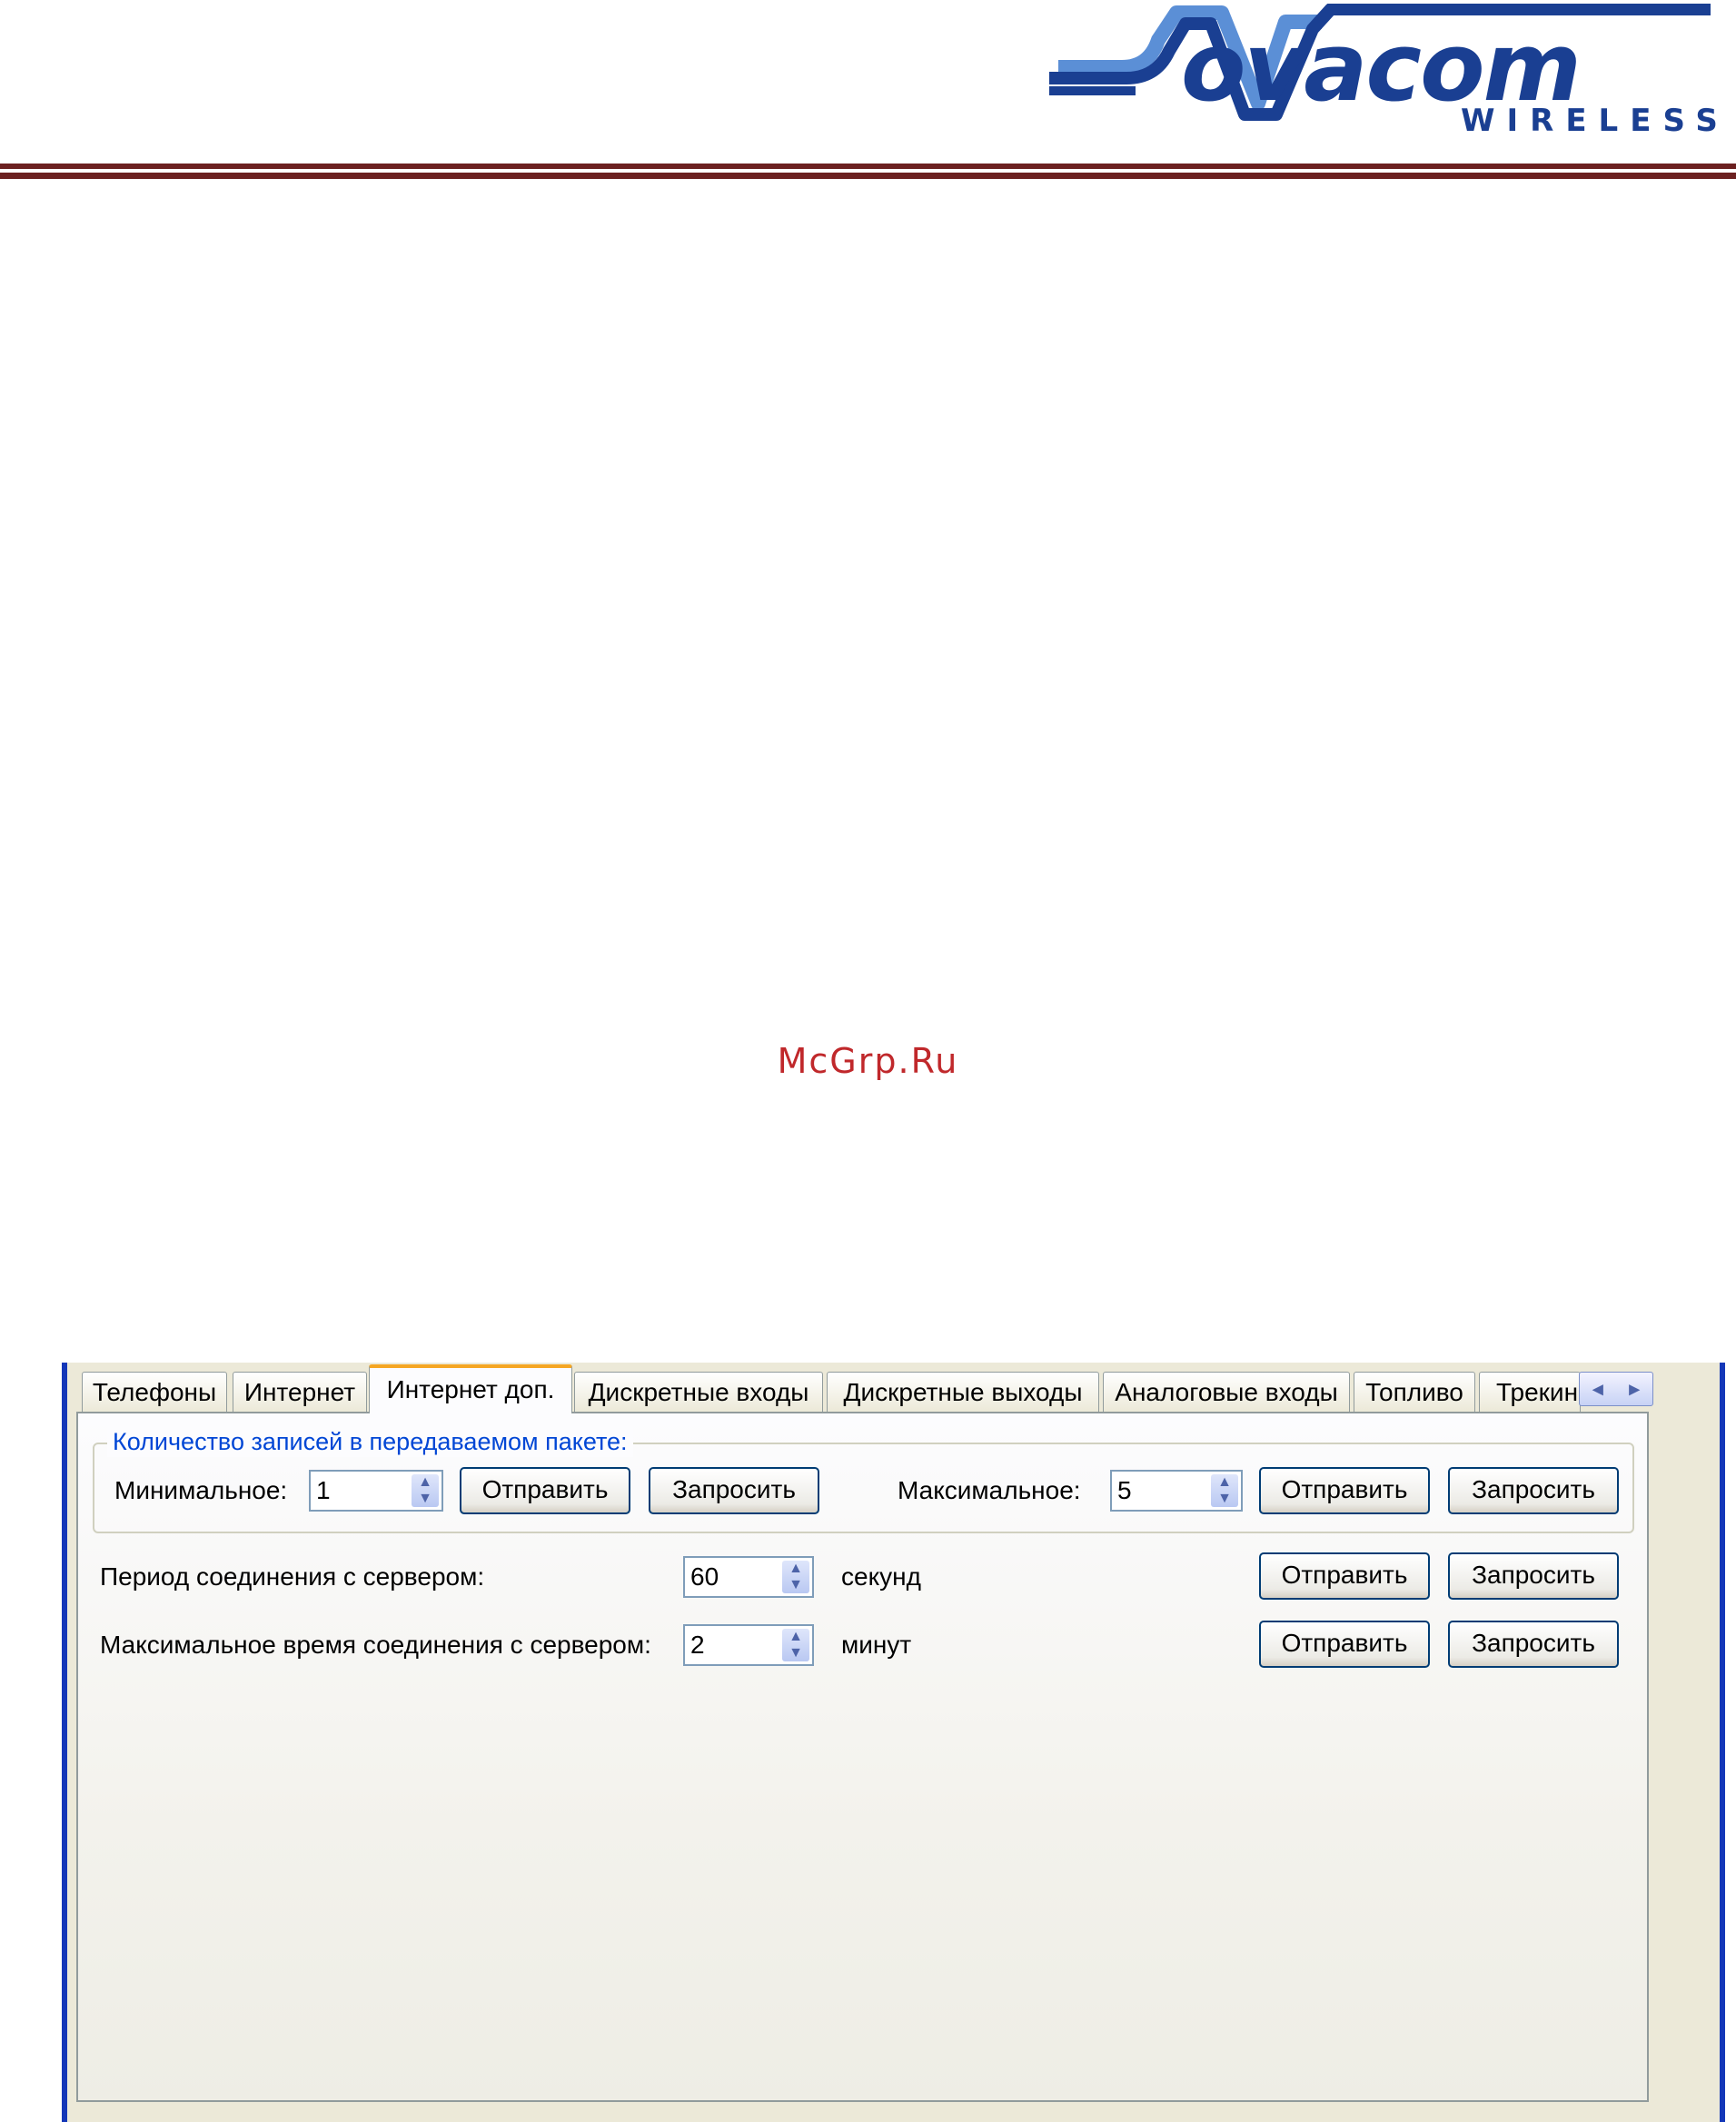  I want to click on period-unit: секунд, so click(881, 1576).